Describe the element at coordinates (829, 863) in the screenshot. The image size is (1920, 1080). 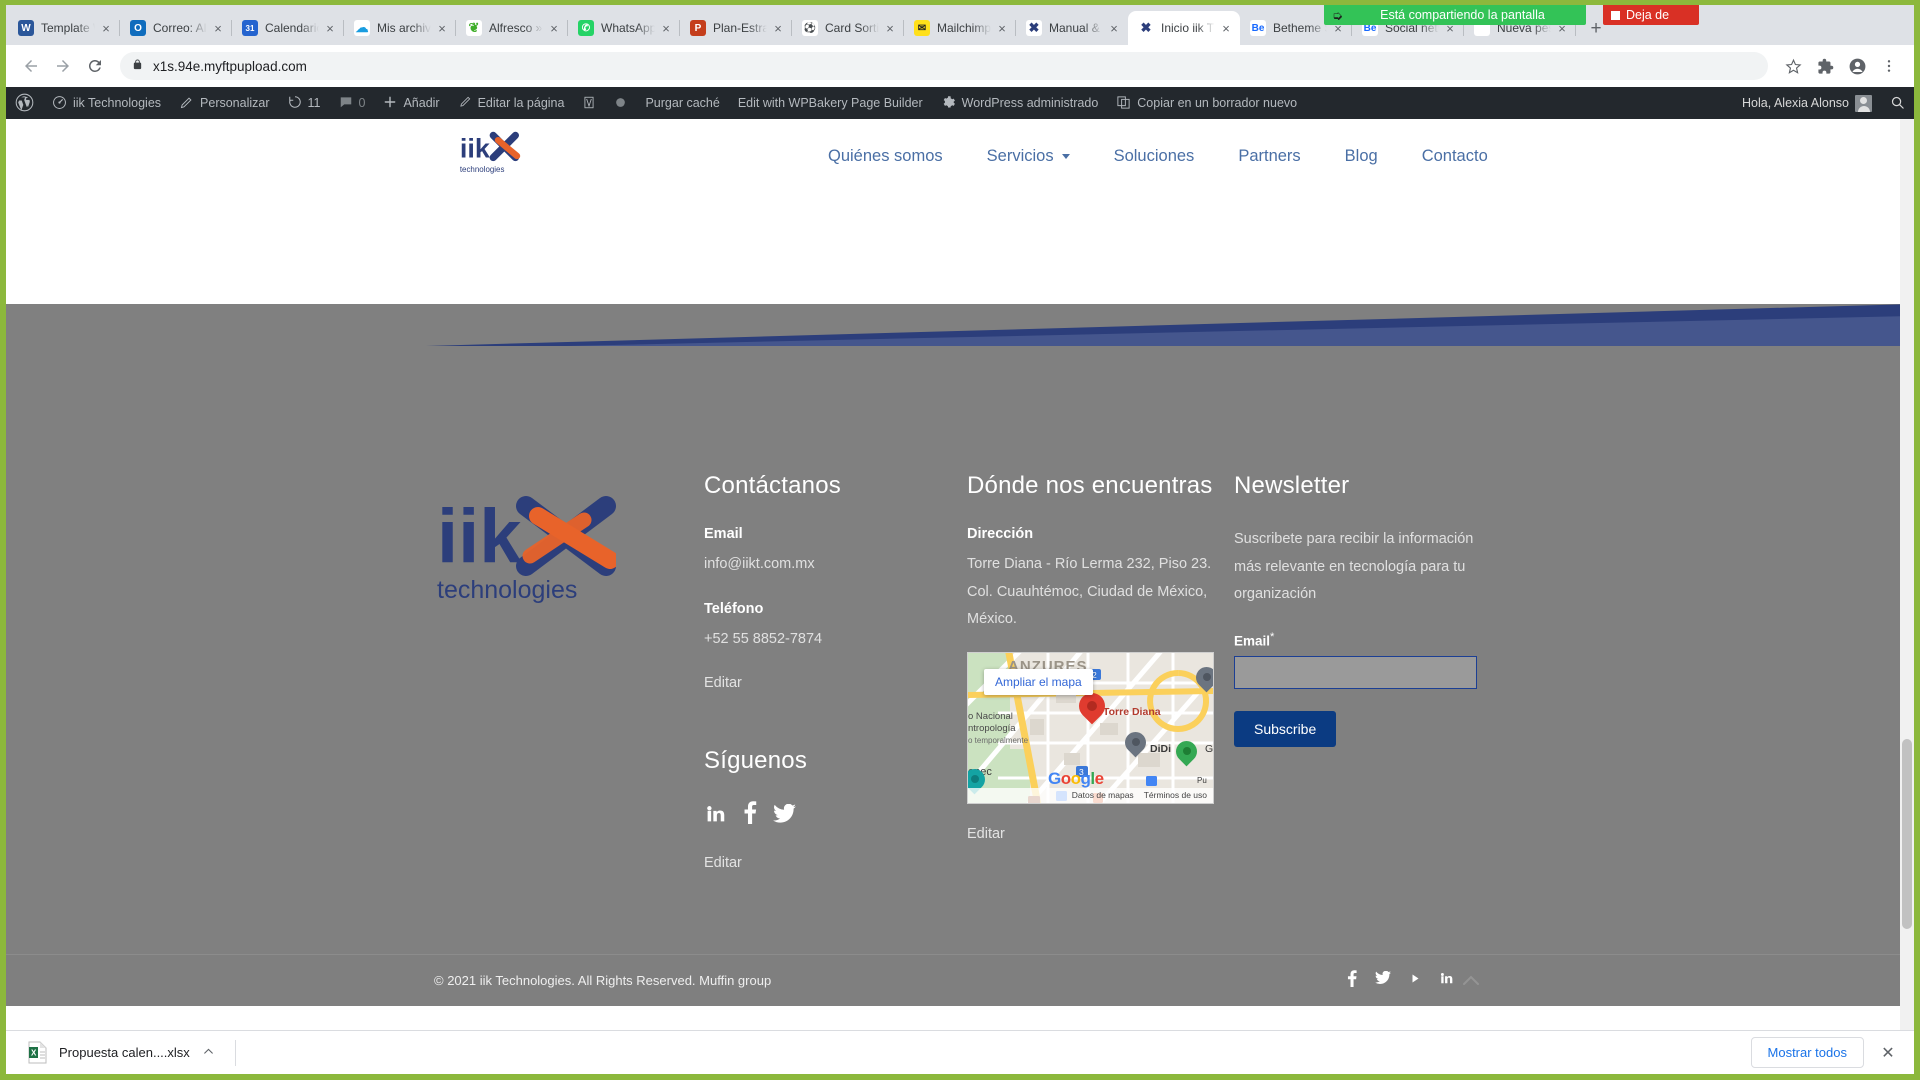
I see `edit-follow-link: Editar` at that location.